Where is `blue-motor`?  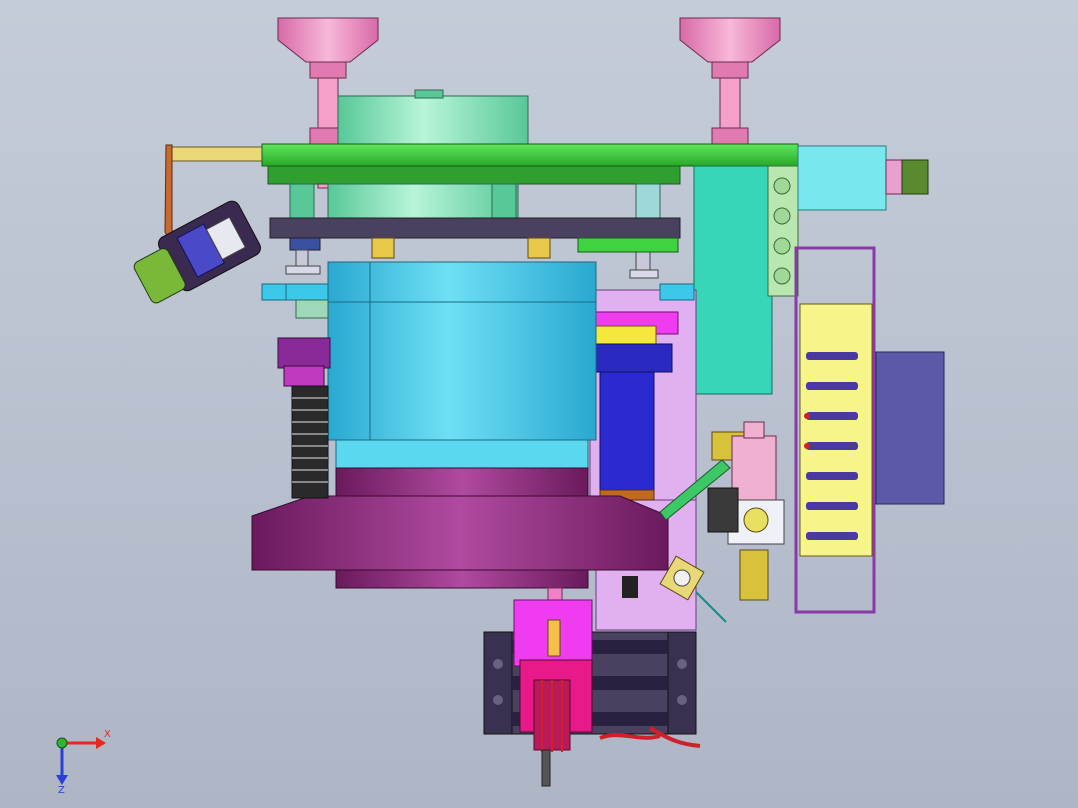 blue-motor is located at coordinates (627, 434).